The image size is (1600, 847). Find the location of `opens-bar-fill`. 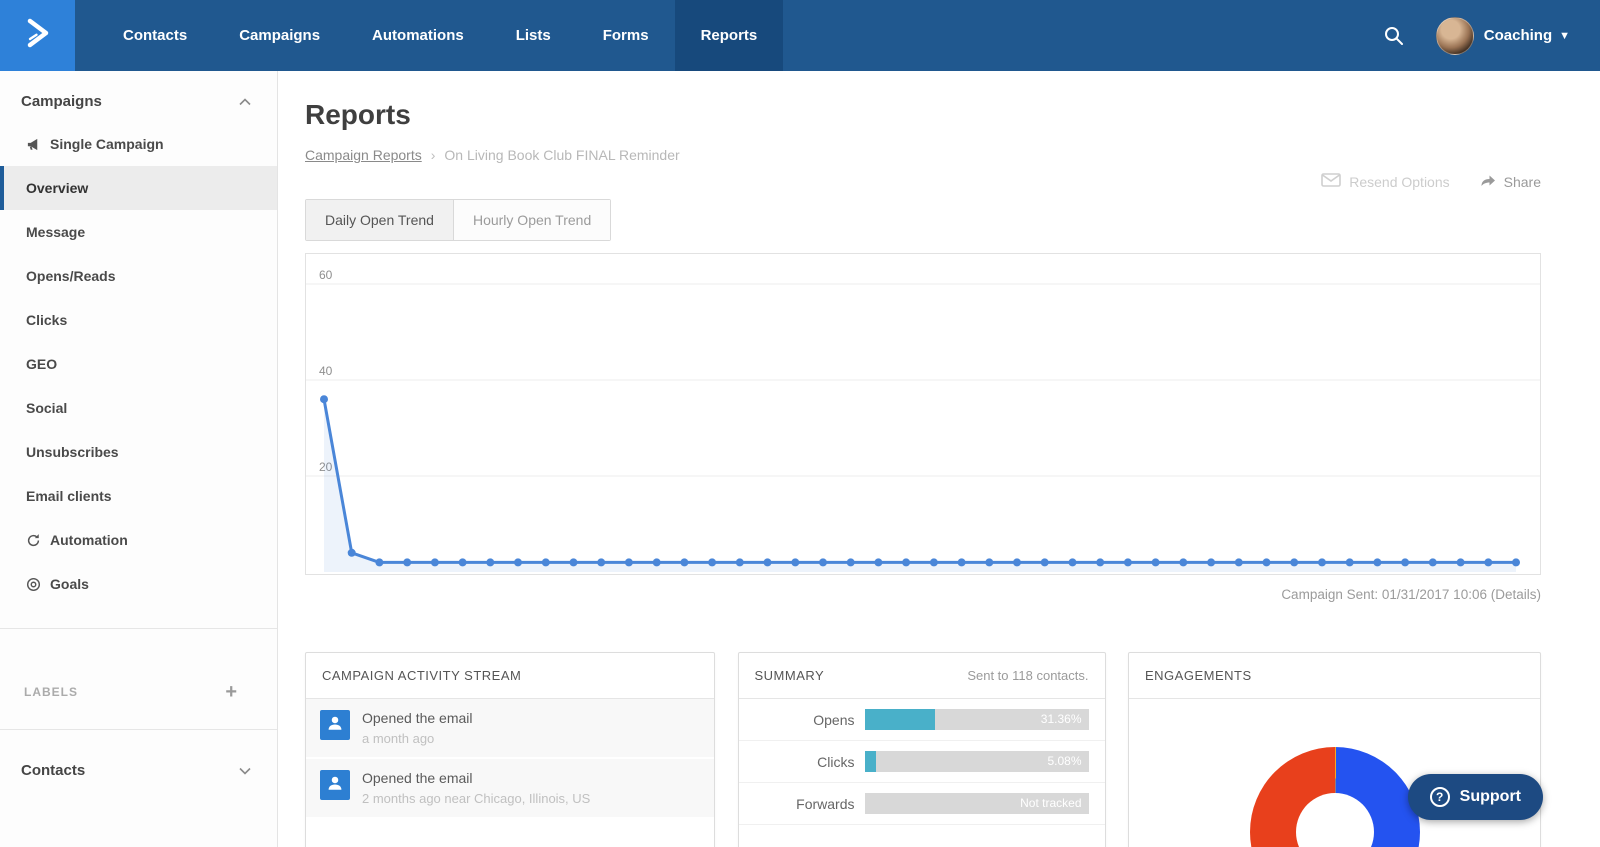

opens-bar-fill is located at coordinates (899, 719).